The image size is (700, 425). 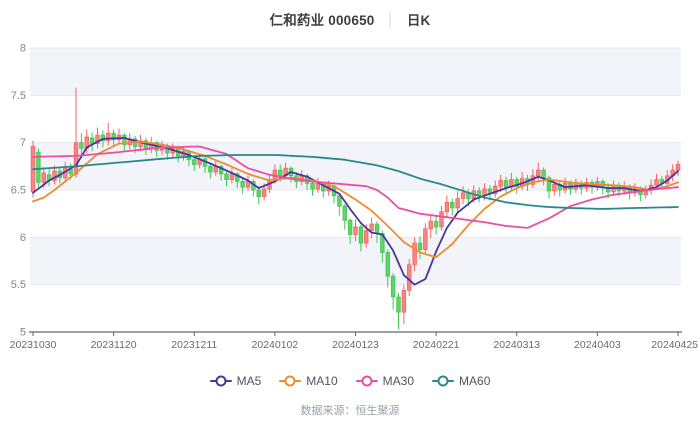 I want to click on legend-item-label: MA10, so click(x=322, y=381).